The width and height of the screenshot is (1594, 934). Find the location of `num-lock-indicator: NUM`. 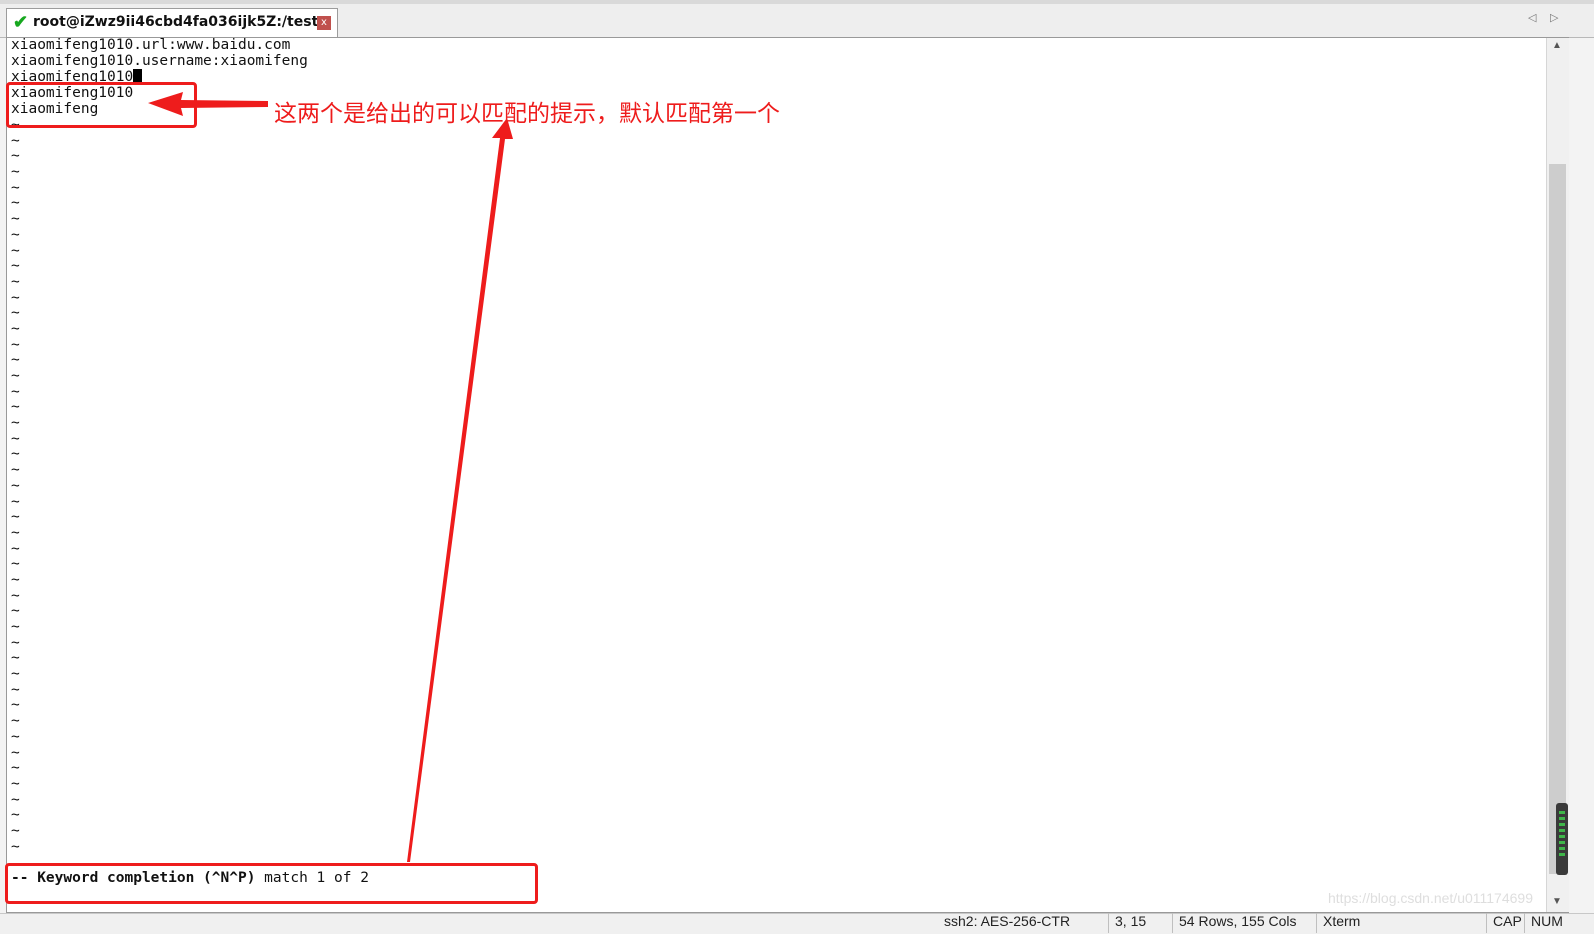

num-lock-indicator: NUM is located at coordinates (1543, 923).